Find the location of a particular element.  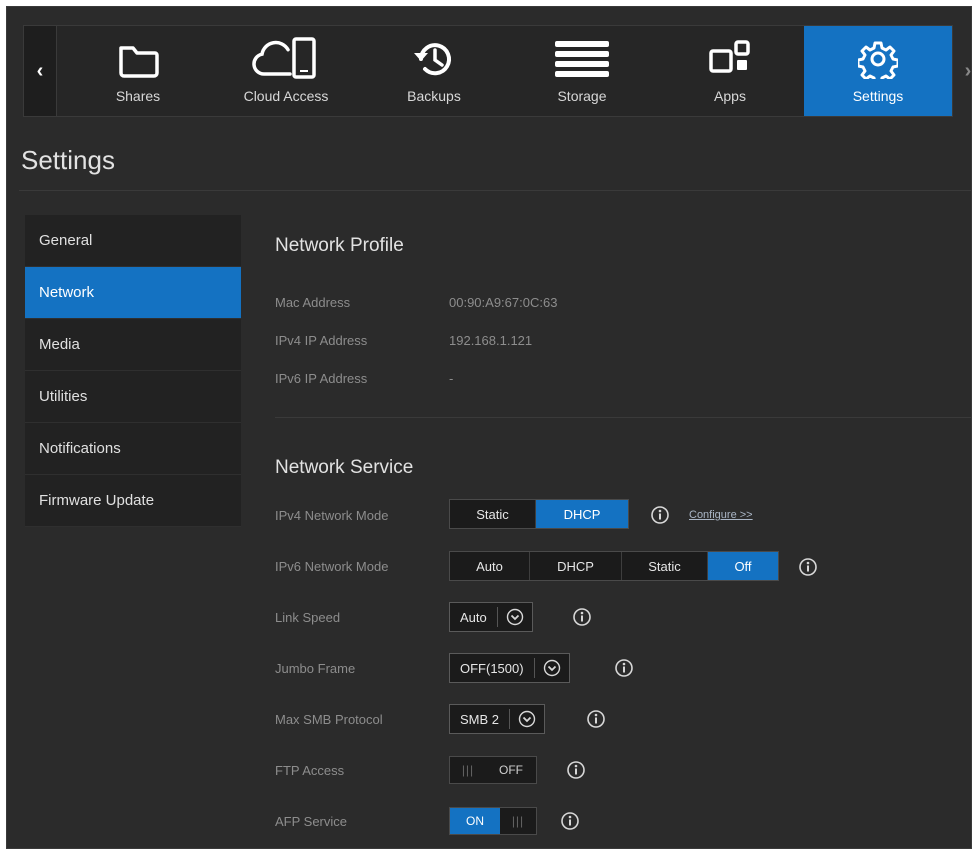

sidebar-item-label: Notifications is located at coordinates (80, 448).